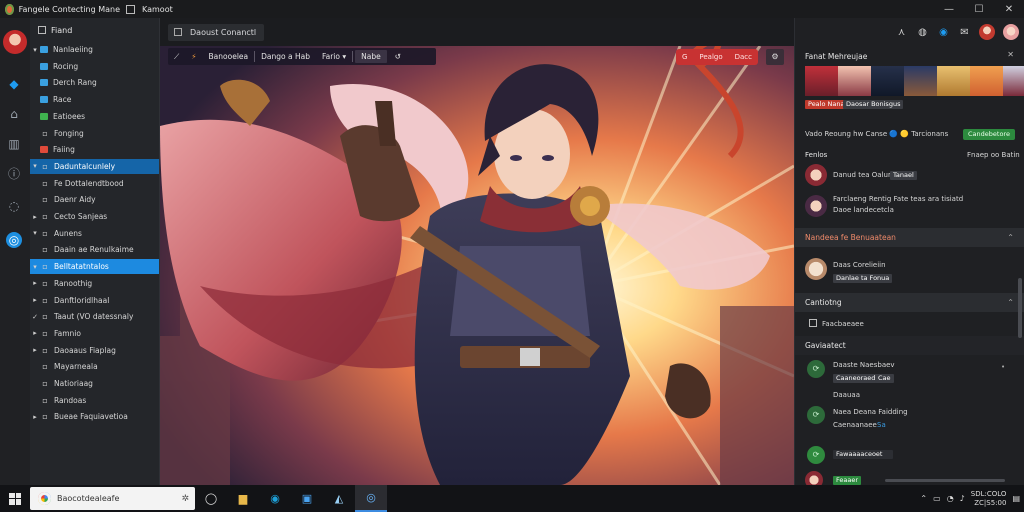 The height and width of the screenshot is (512, 1024). I want to click on book-icon: ▥, so click(14, 144).